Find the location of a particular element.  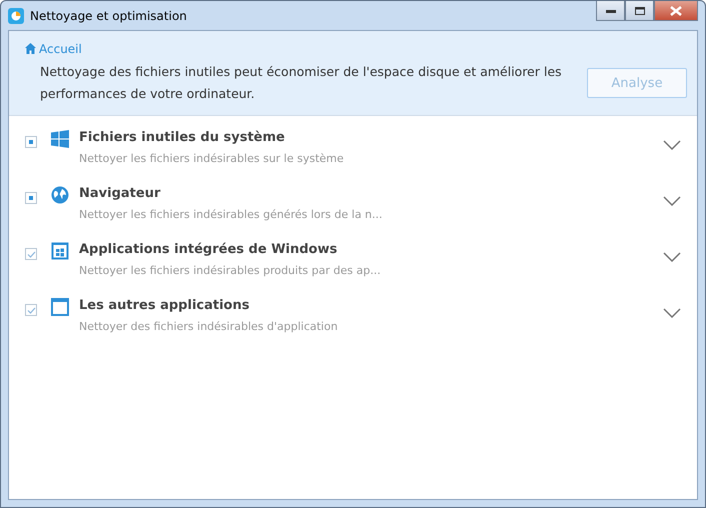

app-window-icon is located at coordinates (60, 251).